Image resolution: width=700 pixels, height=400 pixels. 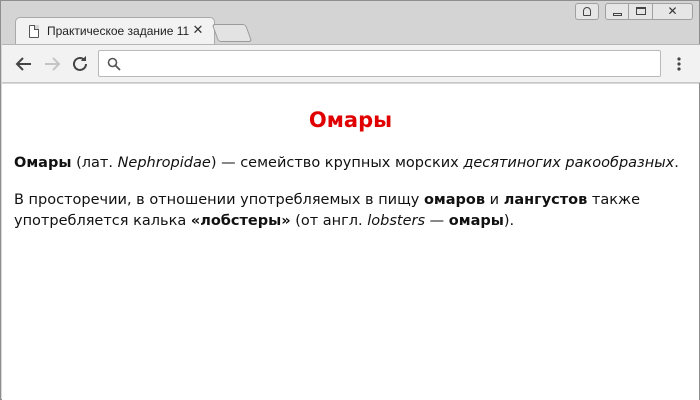 What do you see at coordinates (164, 163) in the screenshot?
I see `latin-name: Nephropidae` at bounding box center [164, 163].